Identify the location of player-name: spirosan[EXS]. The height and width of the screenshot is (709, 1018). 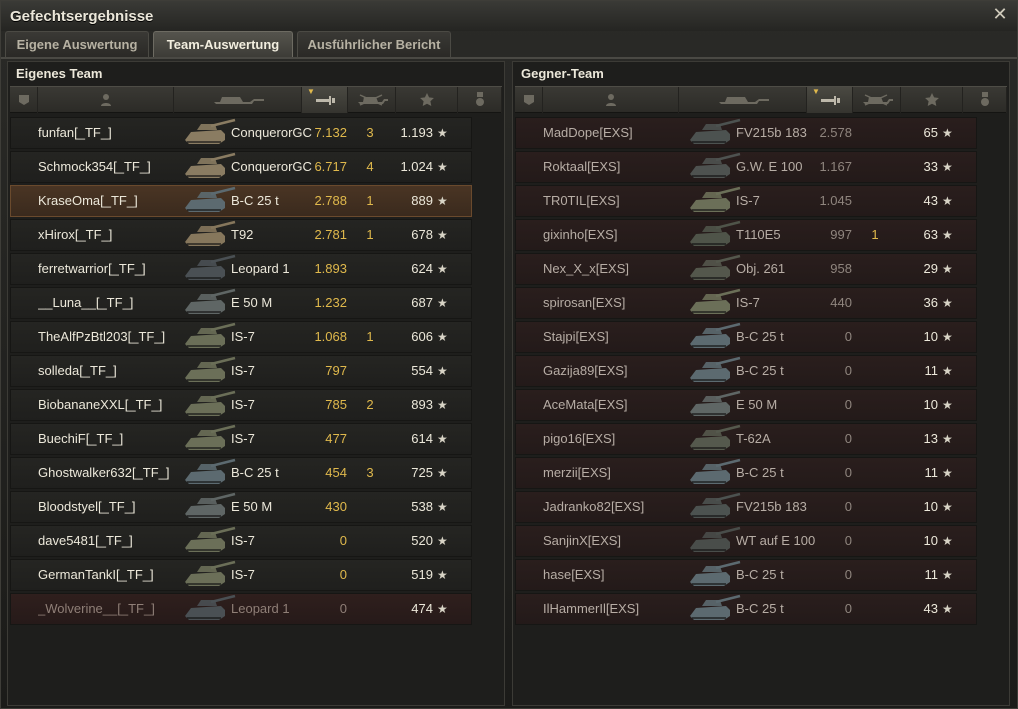
(584, 302).